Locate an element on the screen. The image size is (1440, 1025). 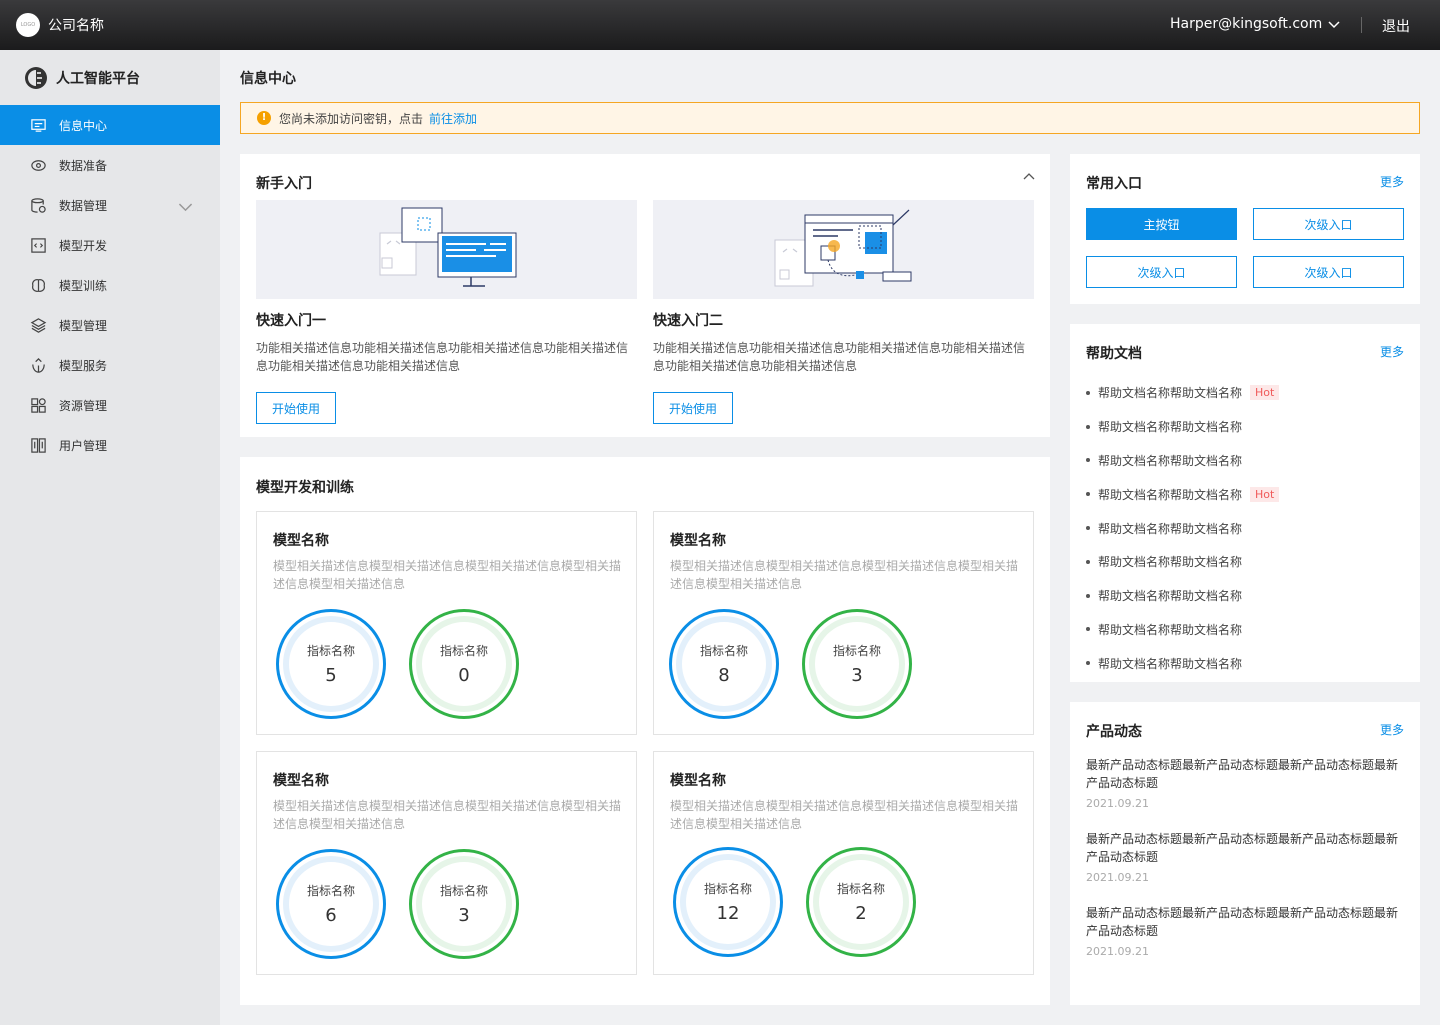
code-icon is located at coordinates (38, 245).